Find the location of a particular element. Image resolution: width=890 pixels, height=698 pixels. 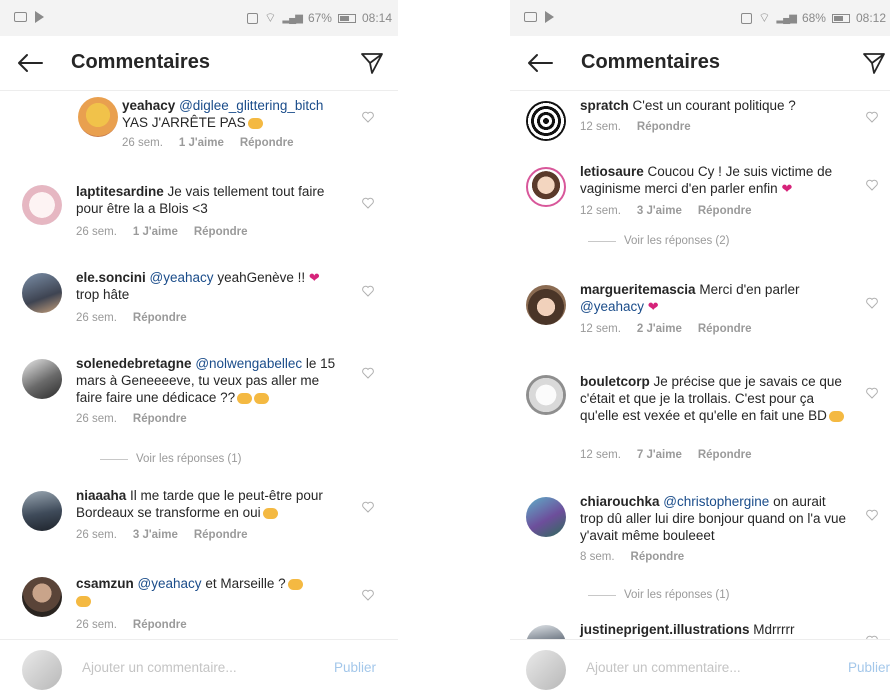

comment-username: csamzun is located at coordinates (105, 583).